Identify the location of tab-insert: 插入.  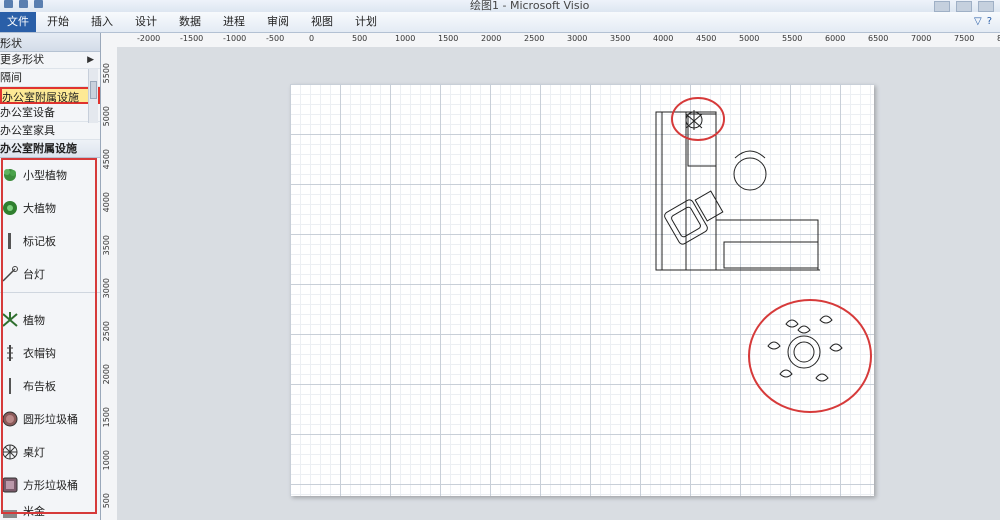
(102, 22).